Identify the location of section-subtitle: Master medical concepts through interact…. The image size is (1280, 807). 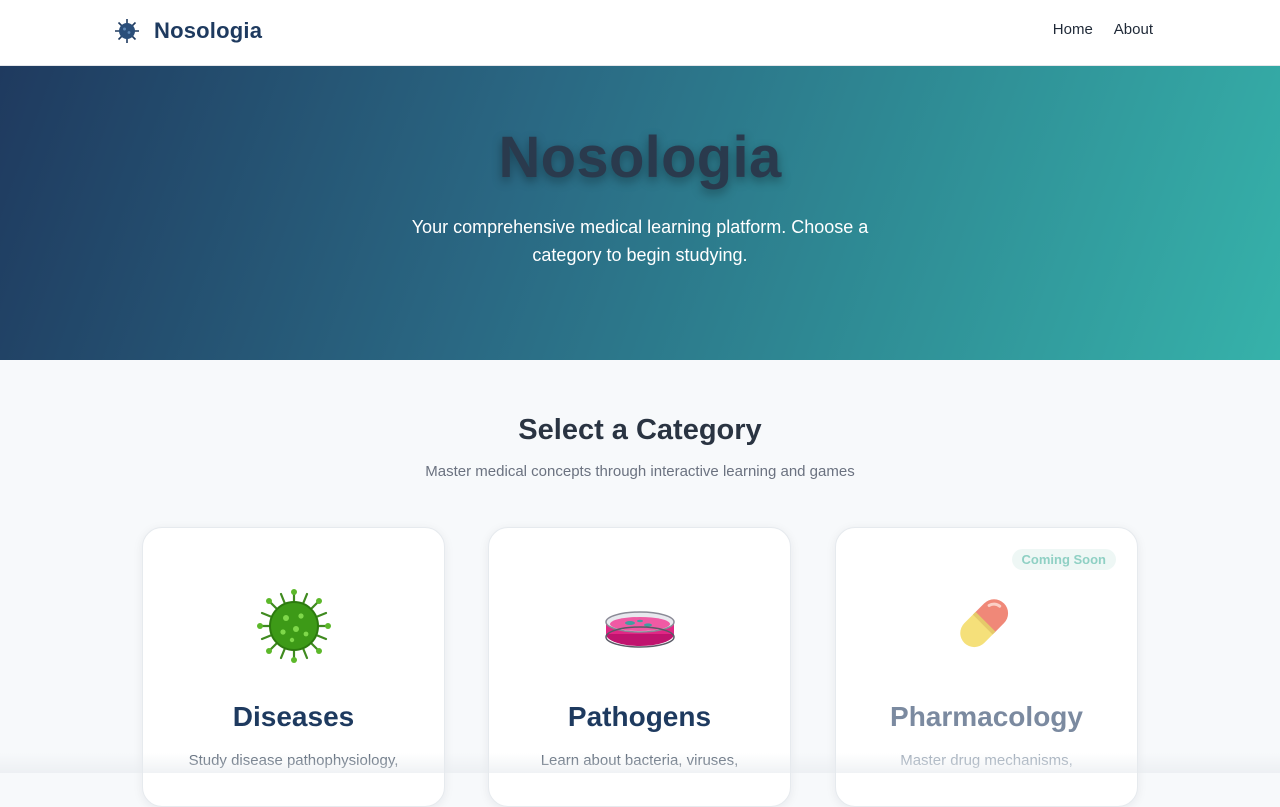
(640, 471).